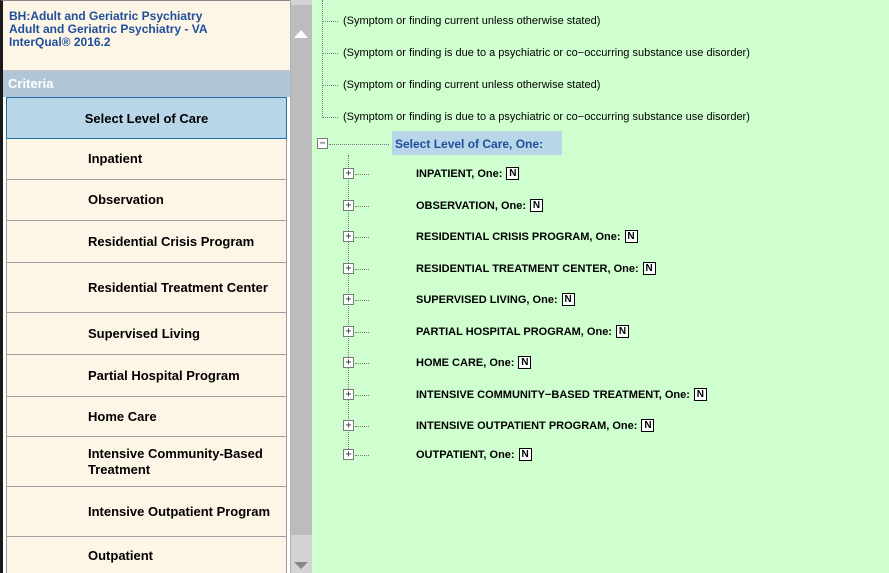  I want to click on node-label: HOME CARE, One:, so click(465, 362).